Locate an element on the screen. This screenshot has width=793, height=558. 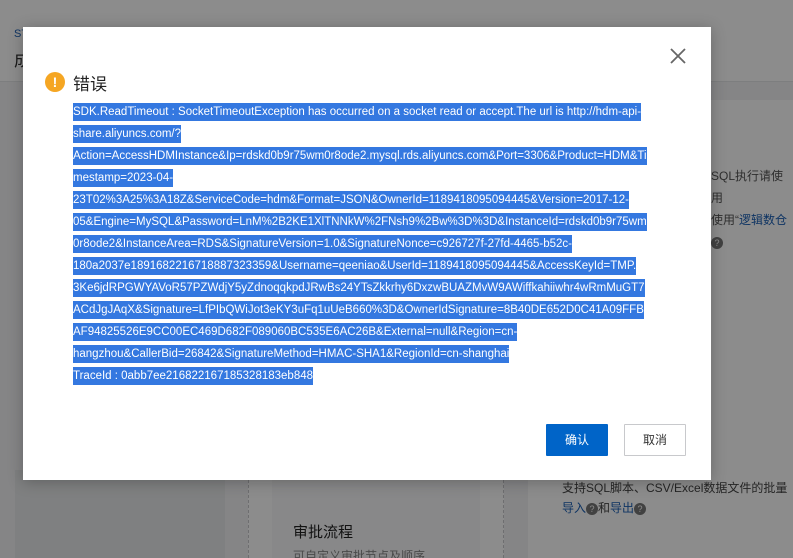
dialog-title: 错误 is located at coordinates (90, 84).